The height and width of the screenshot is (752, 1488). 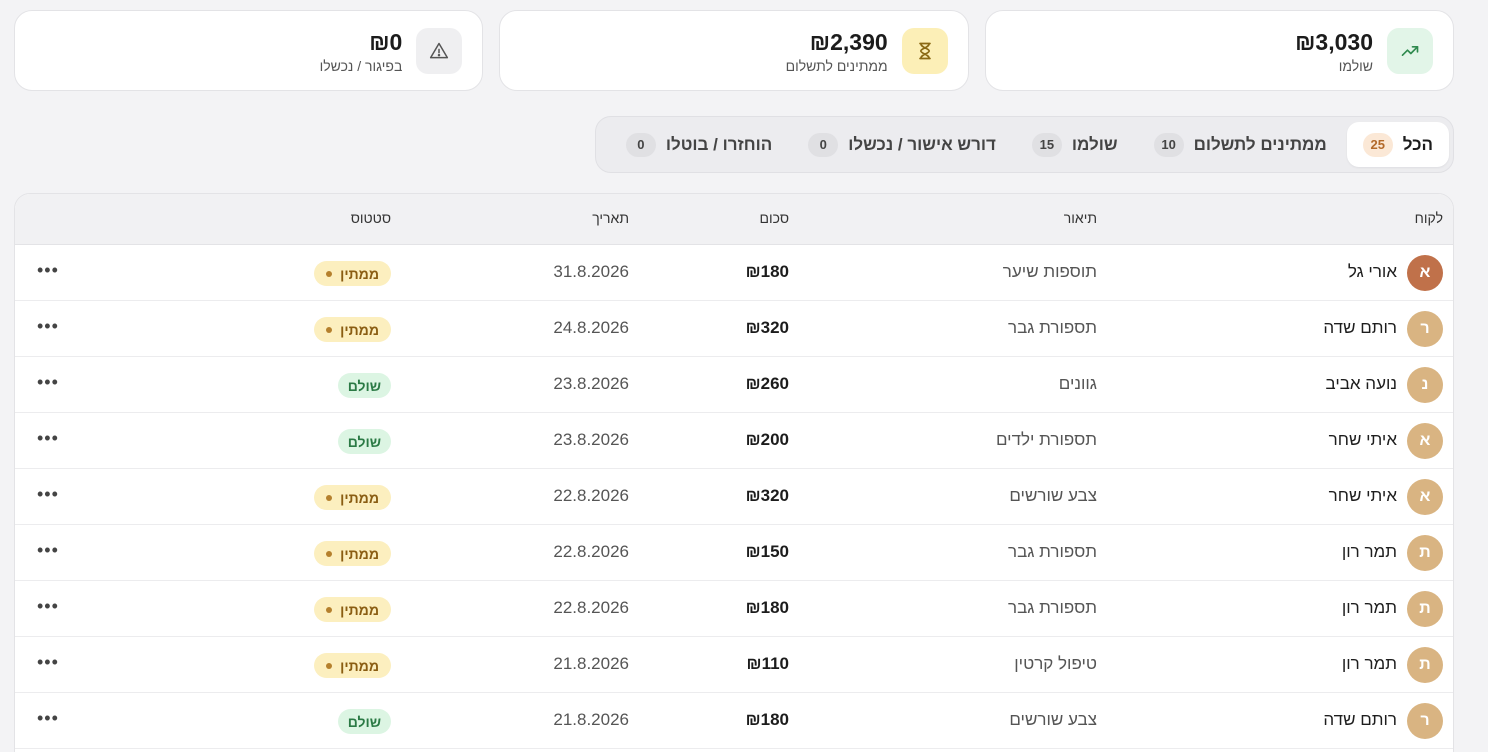 I want to click on stat-card-overdue: ₪0 בפיגור / נכשלו, so click(x=249, y=50).